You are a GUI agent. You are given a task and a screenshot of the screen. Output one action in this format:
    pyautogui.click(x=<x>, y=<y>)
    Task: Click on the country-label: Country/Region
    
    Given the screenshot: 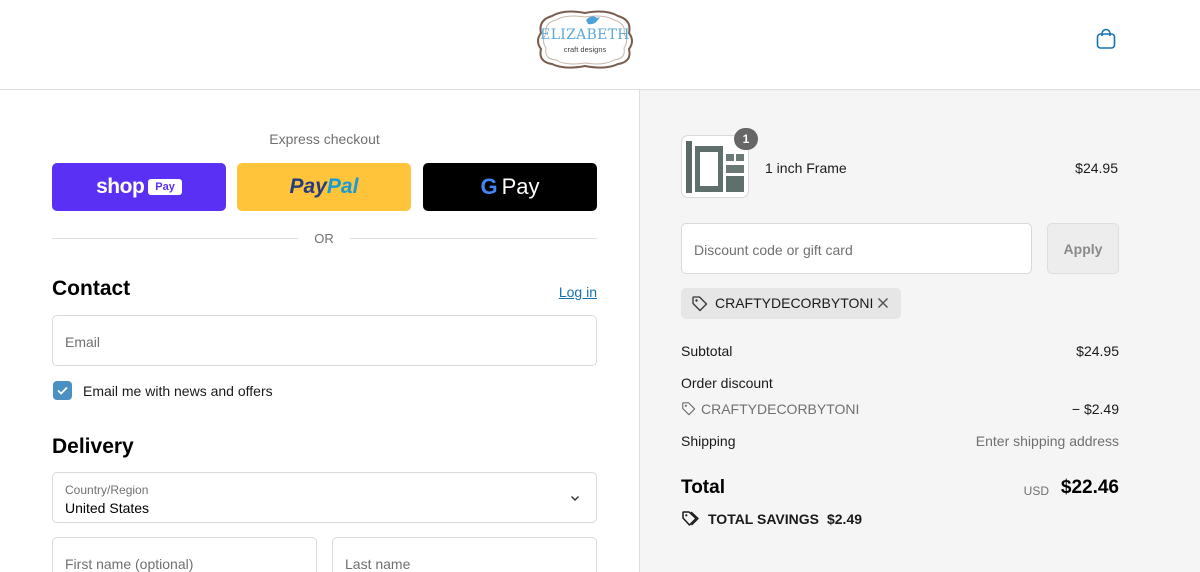 What is the action you would take?
    pyautogui.click(x=107, y=490)
    